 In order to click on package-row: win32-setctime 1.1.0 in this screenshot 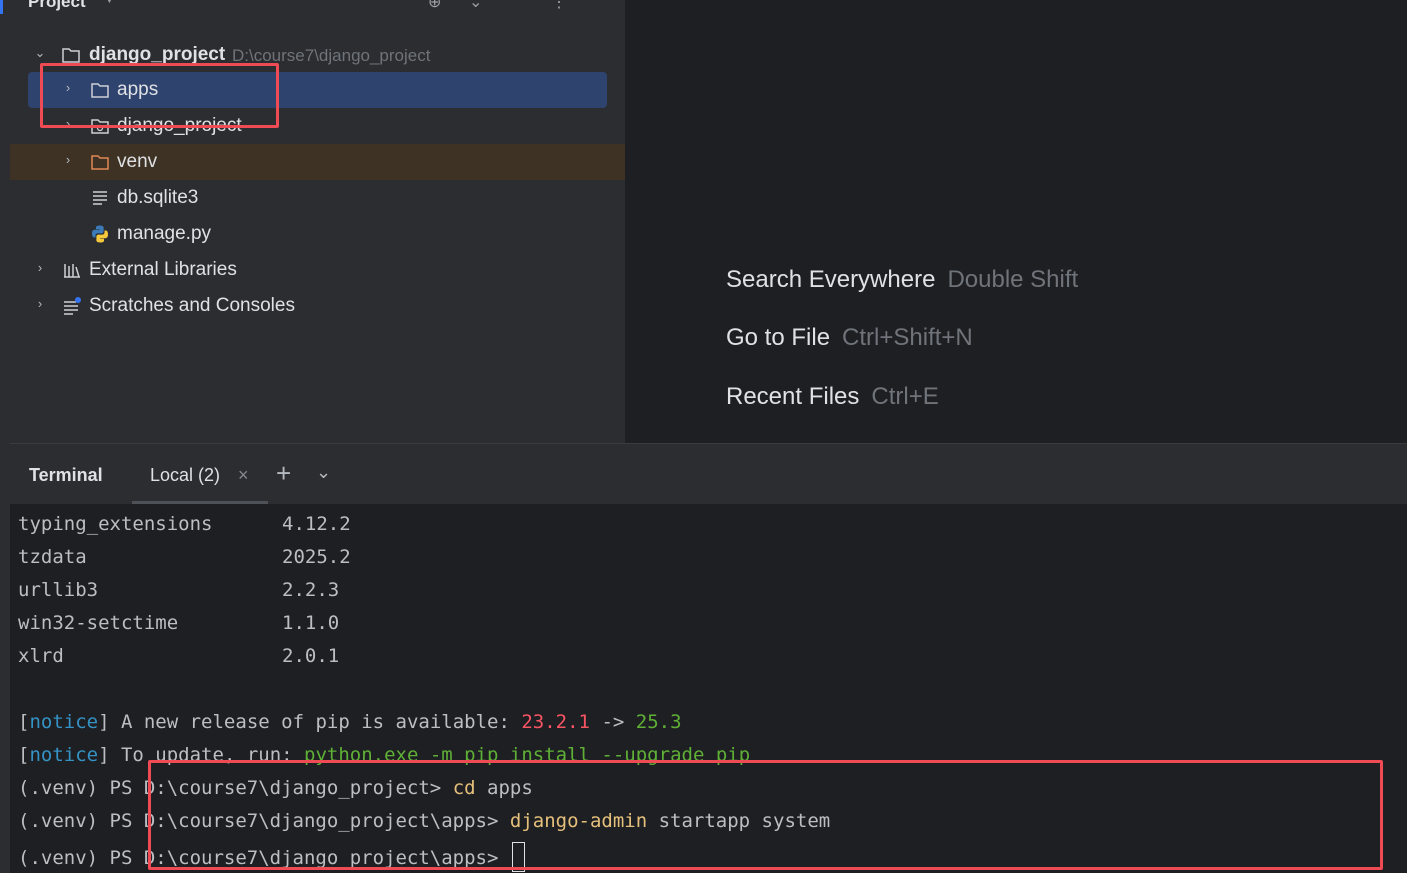, I will do `click(179, 623)`.